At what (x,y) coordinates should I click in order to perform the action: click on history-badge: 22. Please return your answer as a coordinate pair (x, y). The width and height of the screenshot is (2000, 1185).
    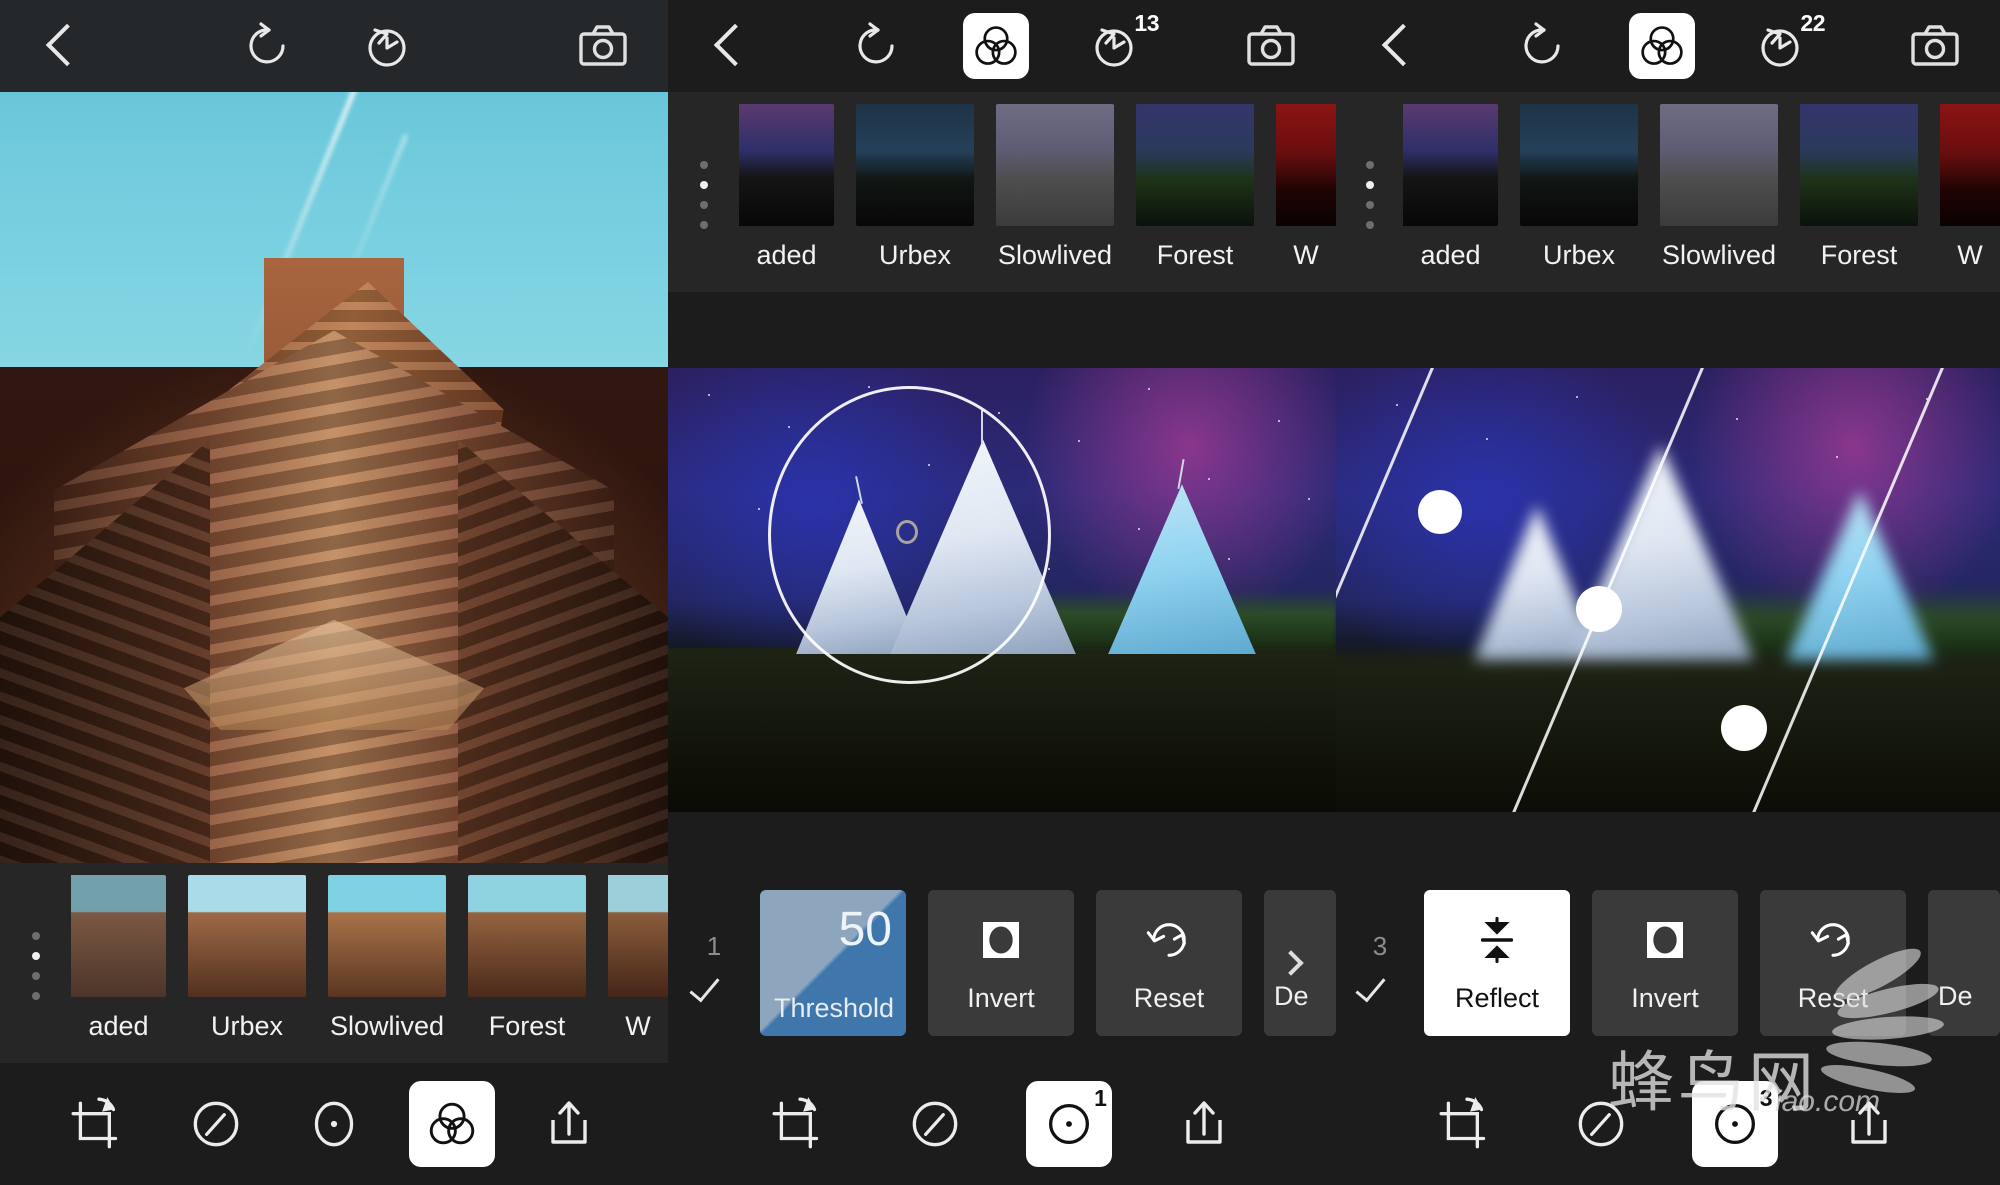
    Looking at the image, I should click on (1812, 23).